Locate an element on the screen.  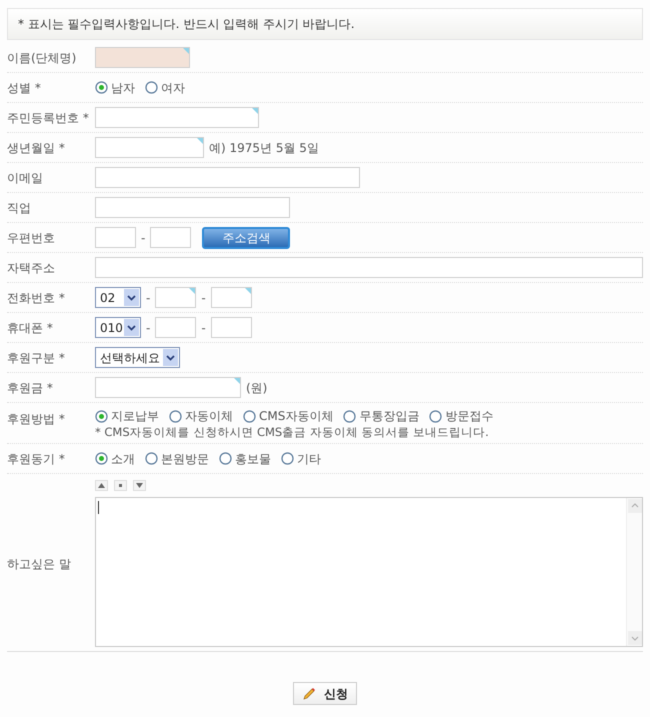
dropdown: 010 is located at coordinates (118, 327).